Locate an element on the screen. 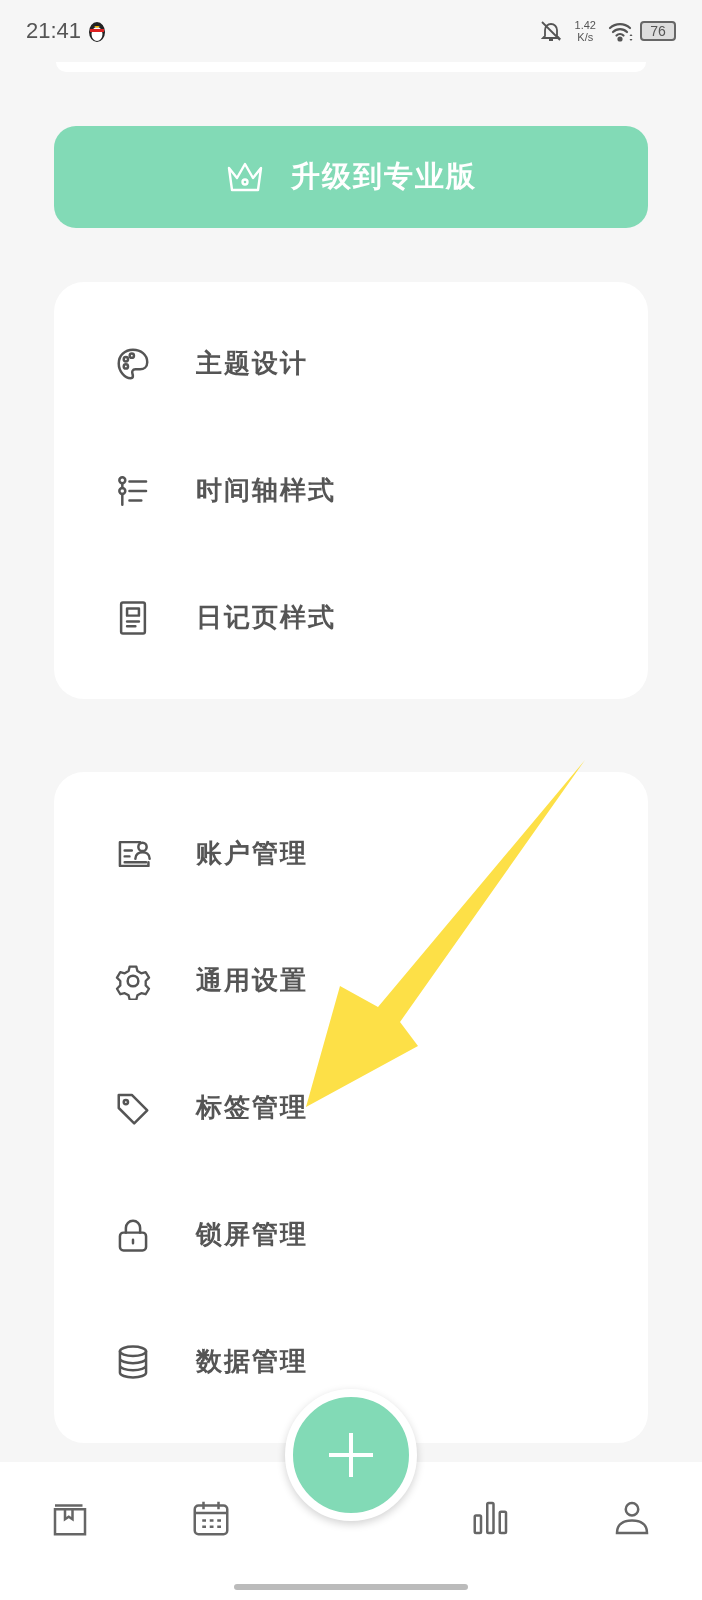  menu-item-label: 主题设计 is located at coordinates (252, 363).